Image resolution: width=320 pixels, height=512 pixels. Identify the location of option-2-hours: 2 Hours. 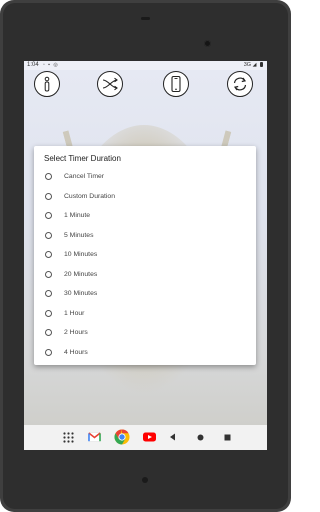
(145, 333).